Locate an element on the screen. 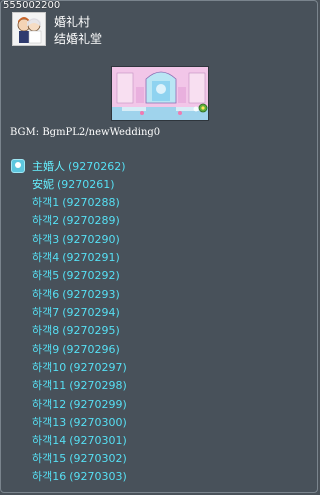 Image resolution: width=320 pixels, height=495 pixels. npc-name: 하객11 is located at coordinates (49, 385).